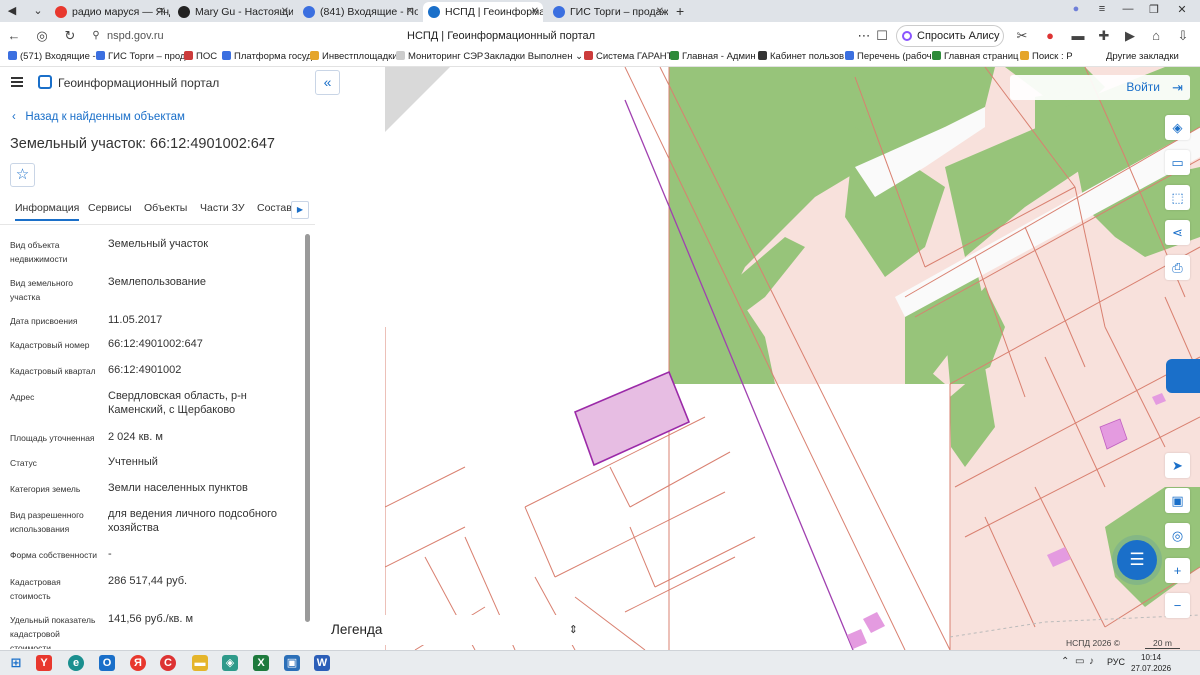 This screenshot has height=675, width=1200. I want to click on navigate-icon: ➤, so click(1177, 465).